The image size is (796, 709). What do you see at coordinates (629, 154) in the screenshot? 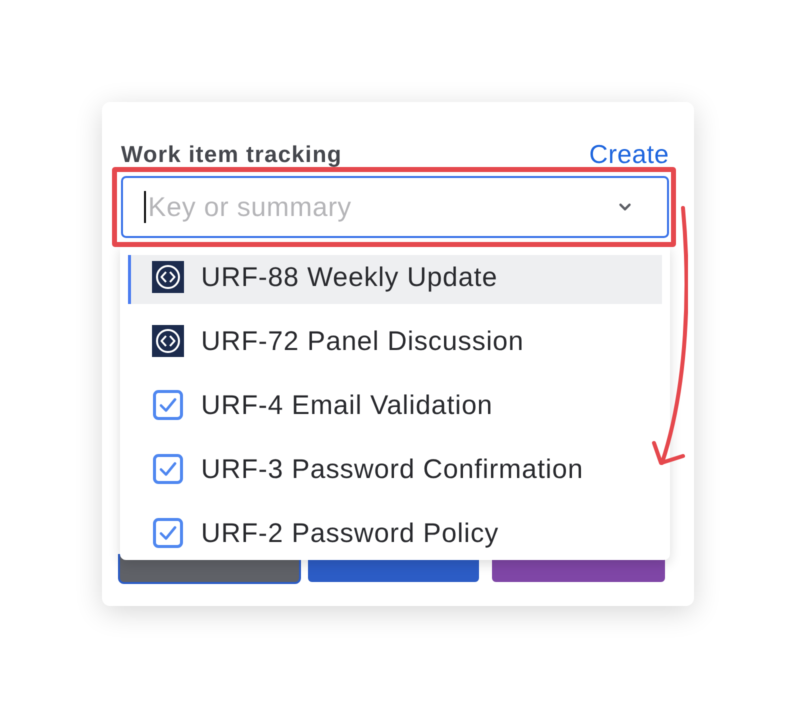
I see `create-link: Create` at bounding box center [629, 154].